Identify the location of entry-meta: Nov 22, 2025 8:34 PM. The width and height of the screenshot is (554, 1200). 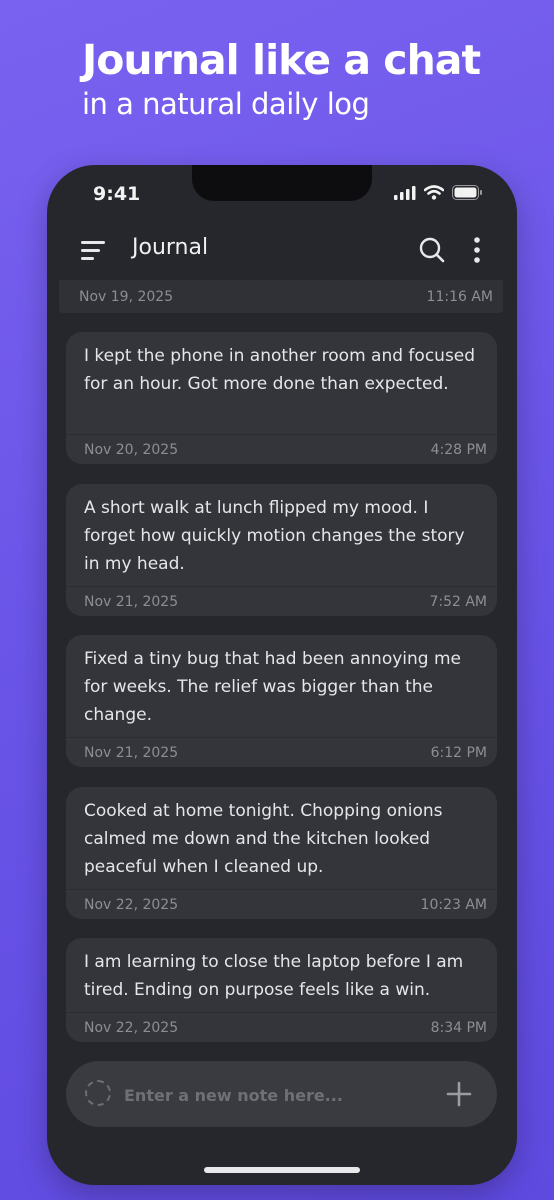
(281, 1027).